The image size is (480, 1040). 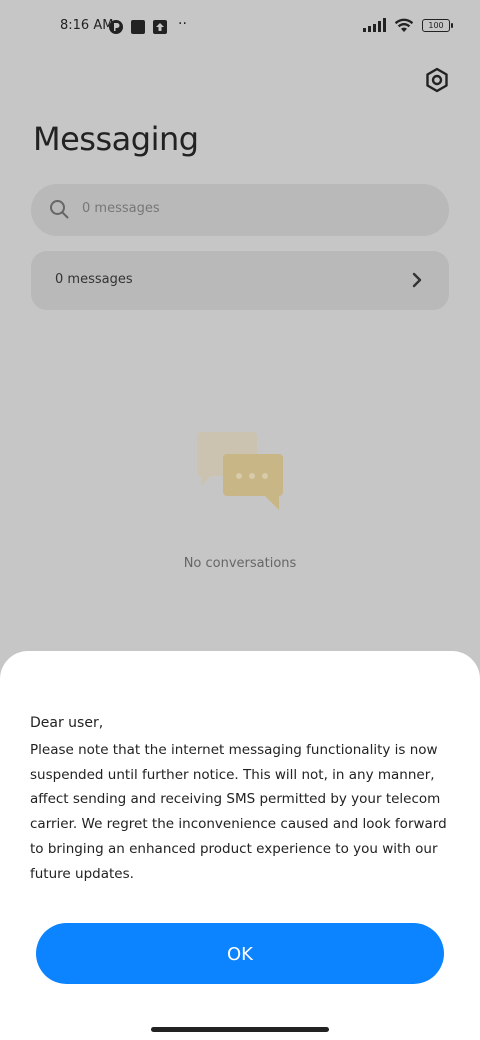 I want to click on battery-icon: 100, so click(x=437, y=25).